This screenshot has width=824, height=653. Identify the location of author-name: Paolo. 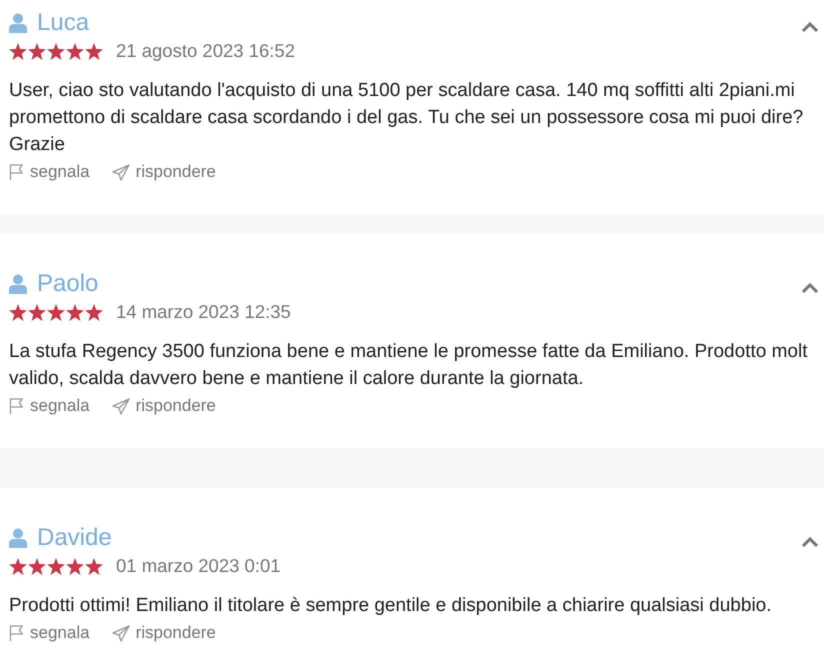
(67, 284).